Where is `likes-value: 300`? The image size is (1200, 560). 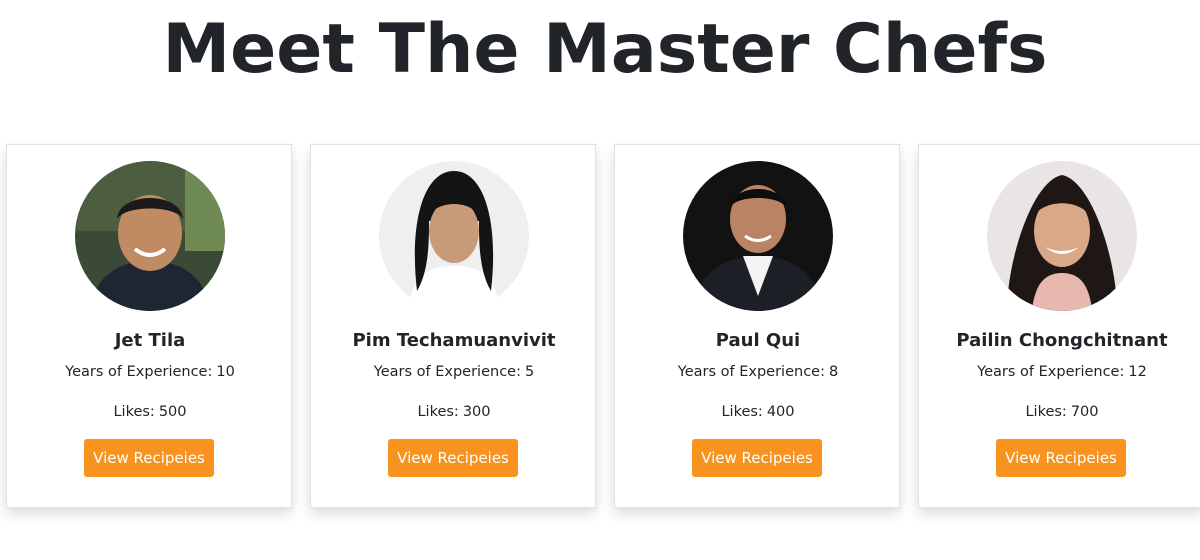 likes-value: 300 is located at coordinates (476, 412).